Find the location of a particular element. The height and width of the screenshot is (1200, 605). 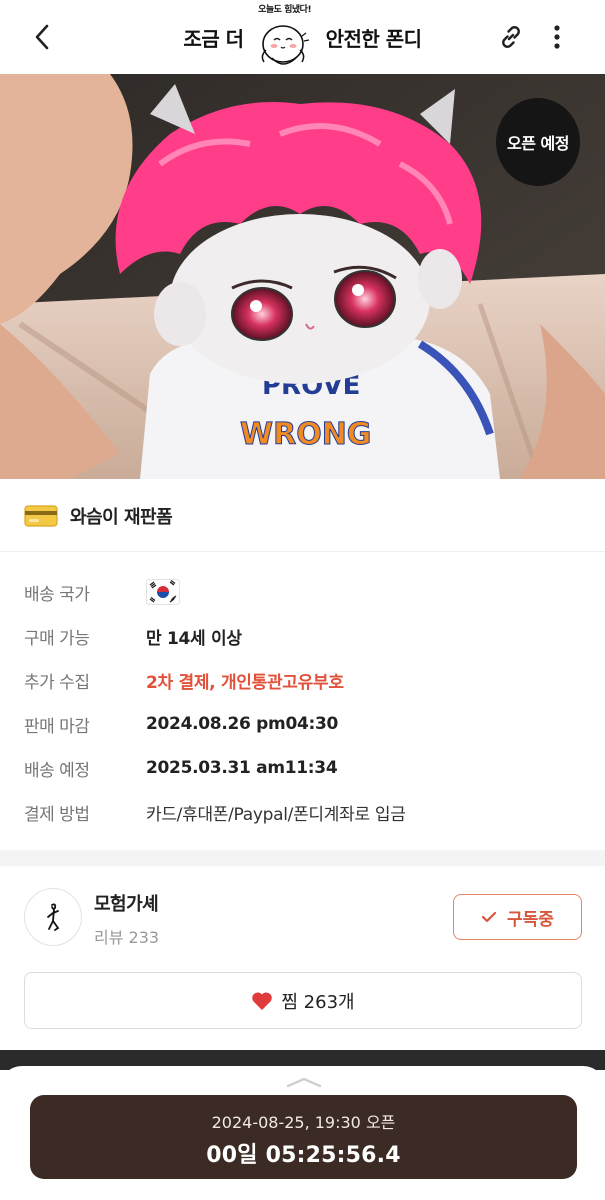

more-options-button is located at coordinates (557, 37).